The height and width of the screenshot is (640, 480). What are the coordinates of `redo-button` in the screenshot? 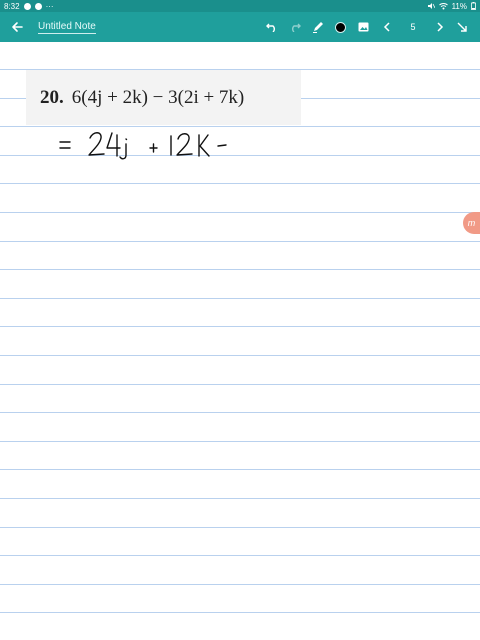 It's located at (294, 27).